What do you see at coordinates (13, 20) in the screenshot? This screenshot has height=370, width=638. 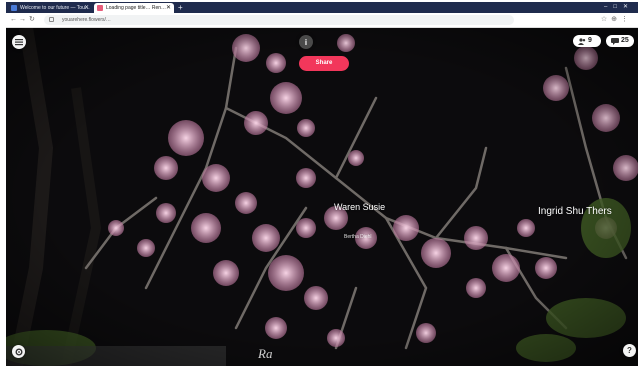 I see `back-icon: ←` at bounding box center [13, 20].